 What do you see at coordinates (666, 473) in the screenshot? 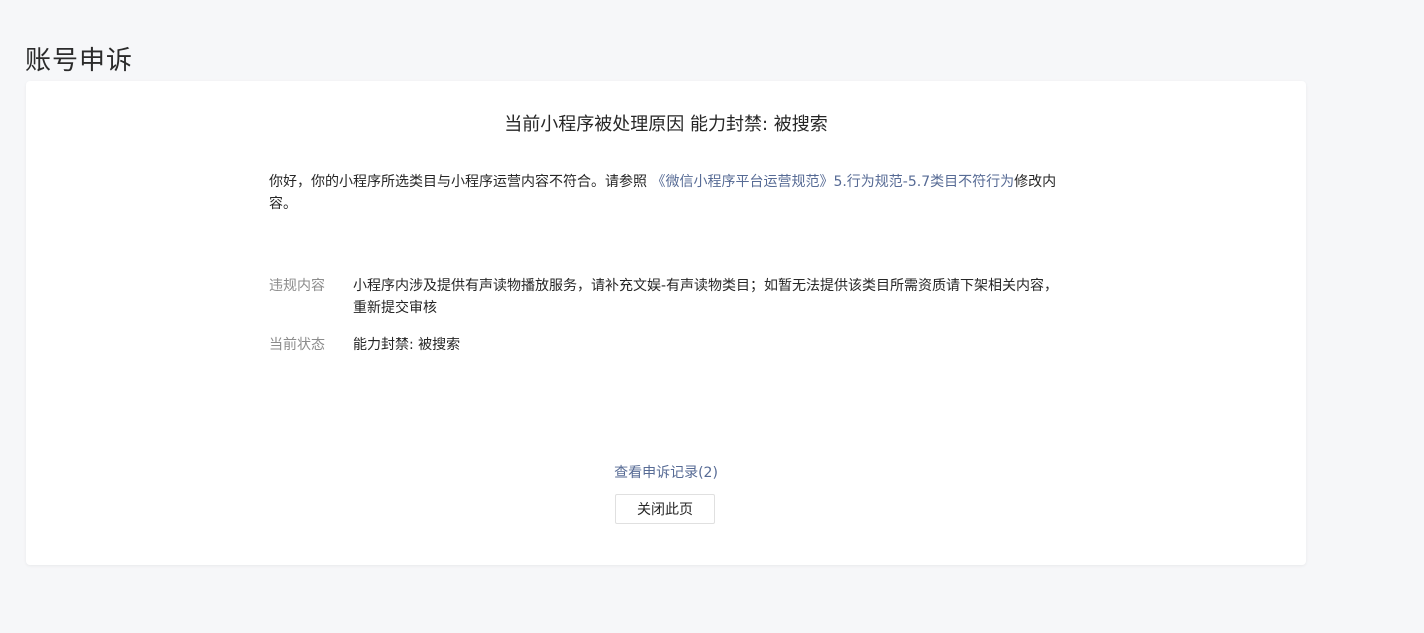
I see `appeal-records-link: 查看申诉记录(2)` at bounding box center [666, 473].